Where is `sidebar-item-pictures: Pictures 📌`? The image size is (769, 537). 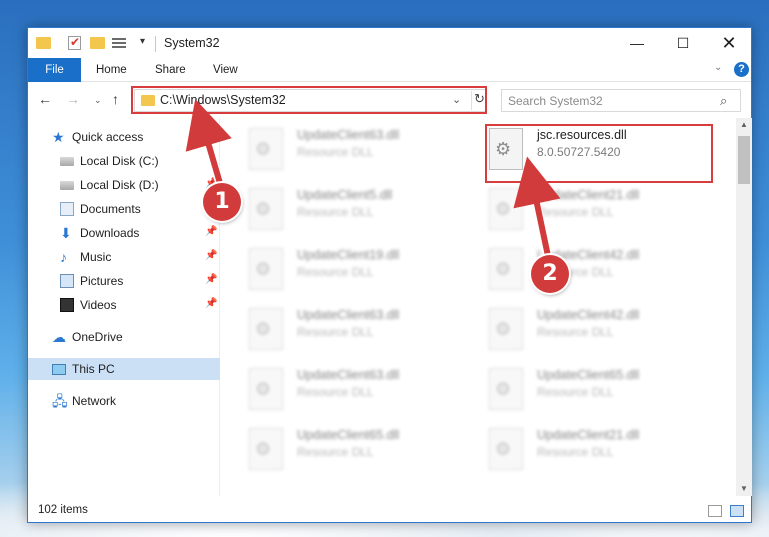
sidebar-item-pictures: Pictures 📌 is located at coordinates (124, 281).